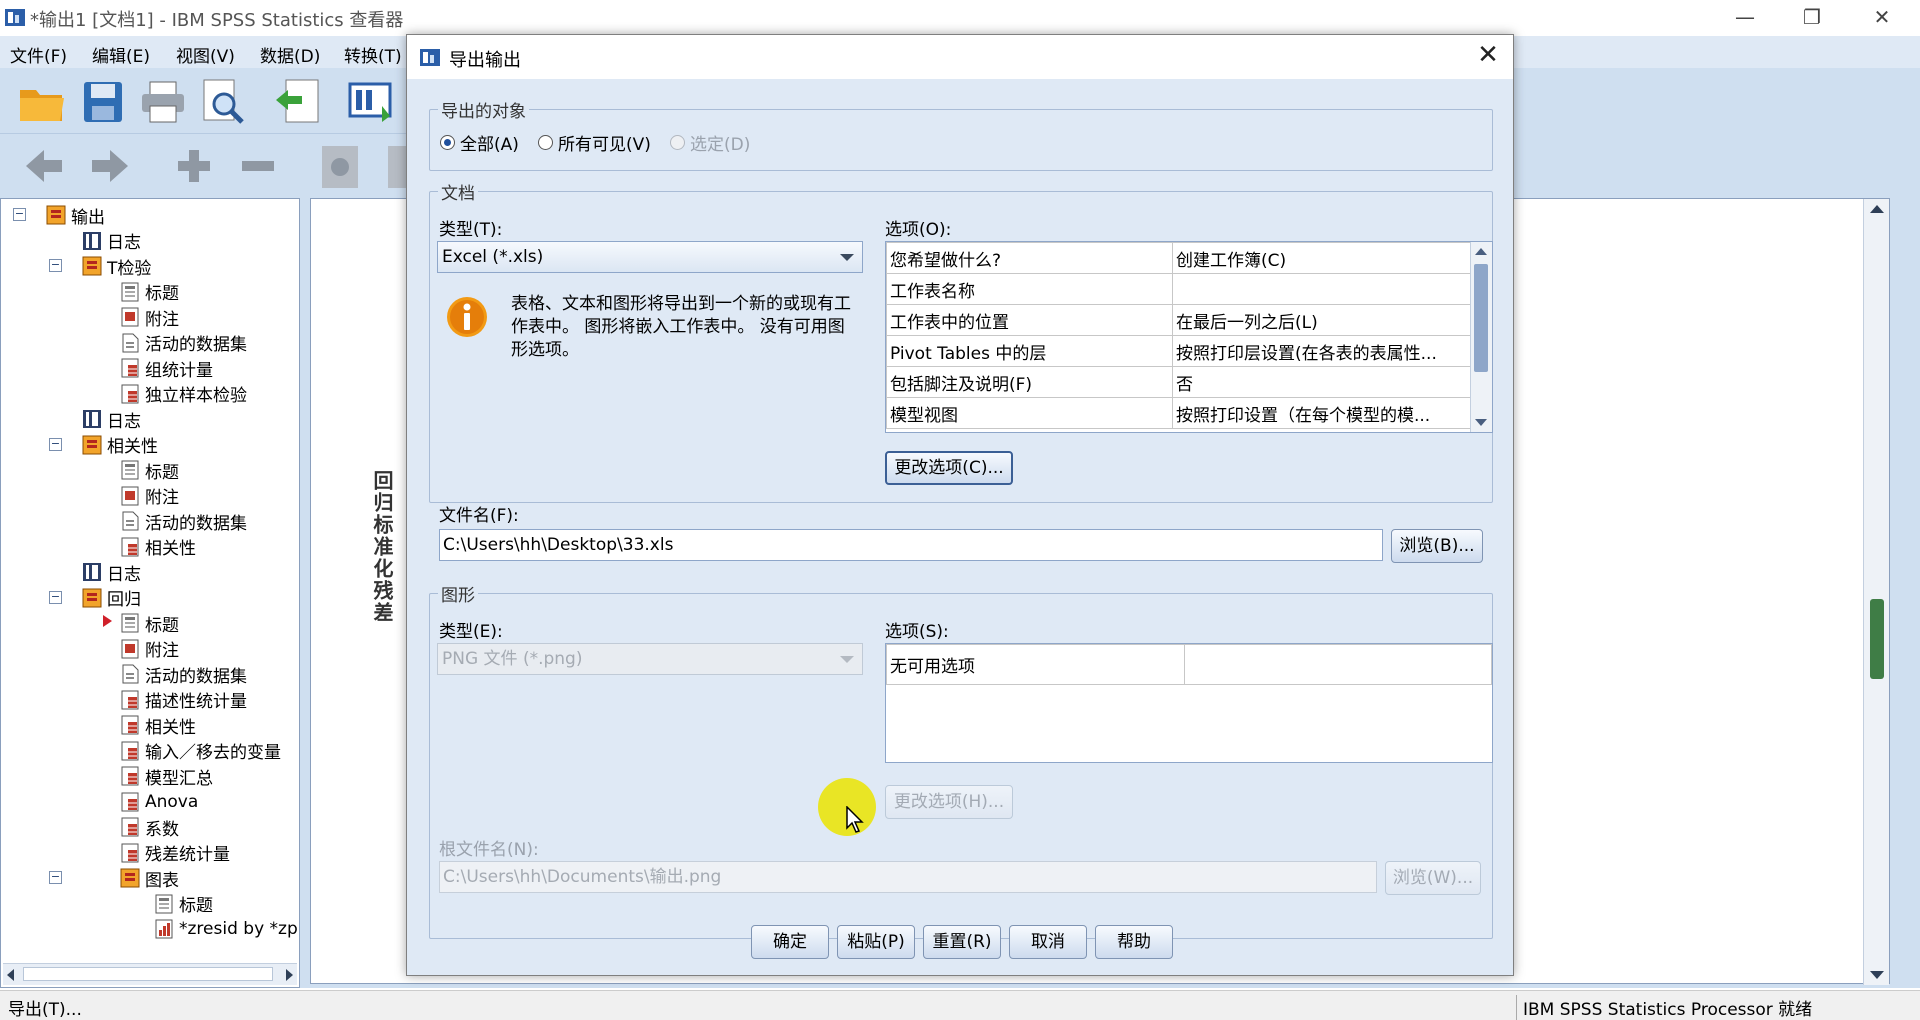  Describe the element at coordinates (1488, 56) in the screenshot. I see `dialog-close-button: ✕` at that location.